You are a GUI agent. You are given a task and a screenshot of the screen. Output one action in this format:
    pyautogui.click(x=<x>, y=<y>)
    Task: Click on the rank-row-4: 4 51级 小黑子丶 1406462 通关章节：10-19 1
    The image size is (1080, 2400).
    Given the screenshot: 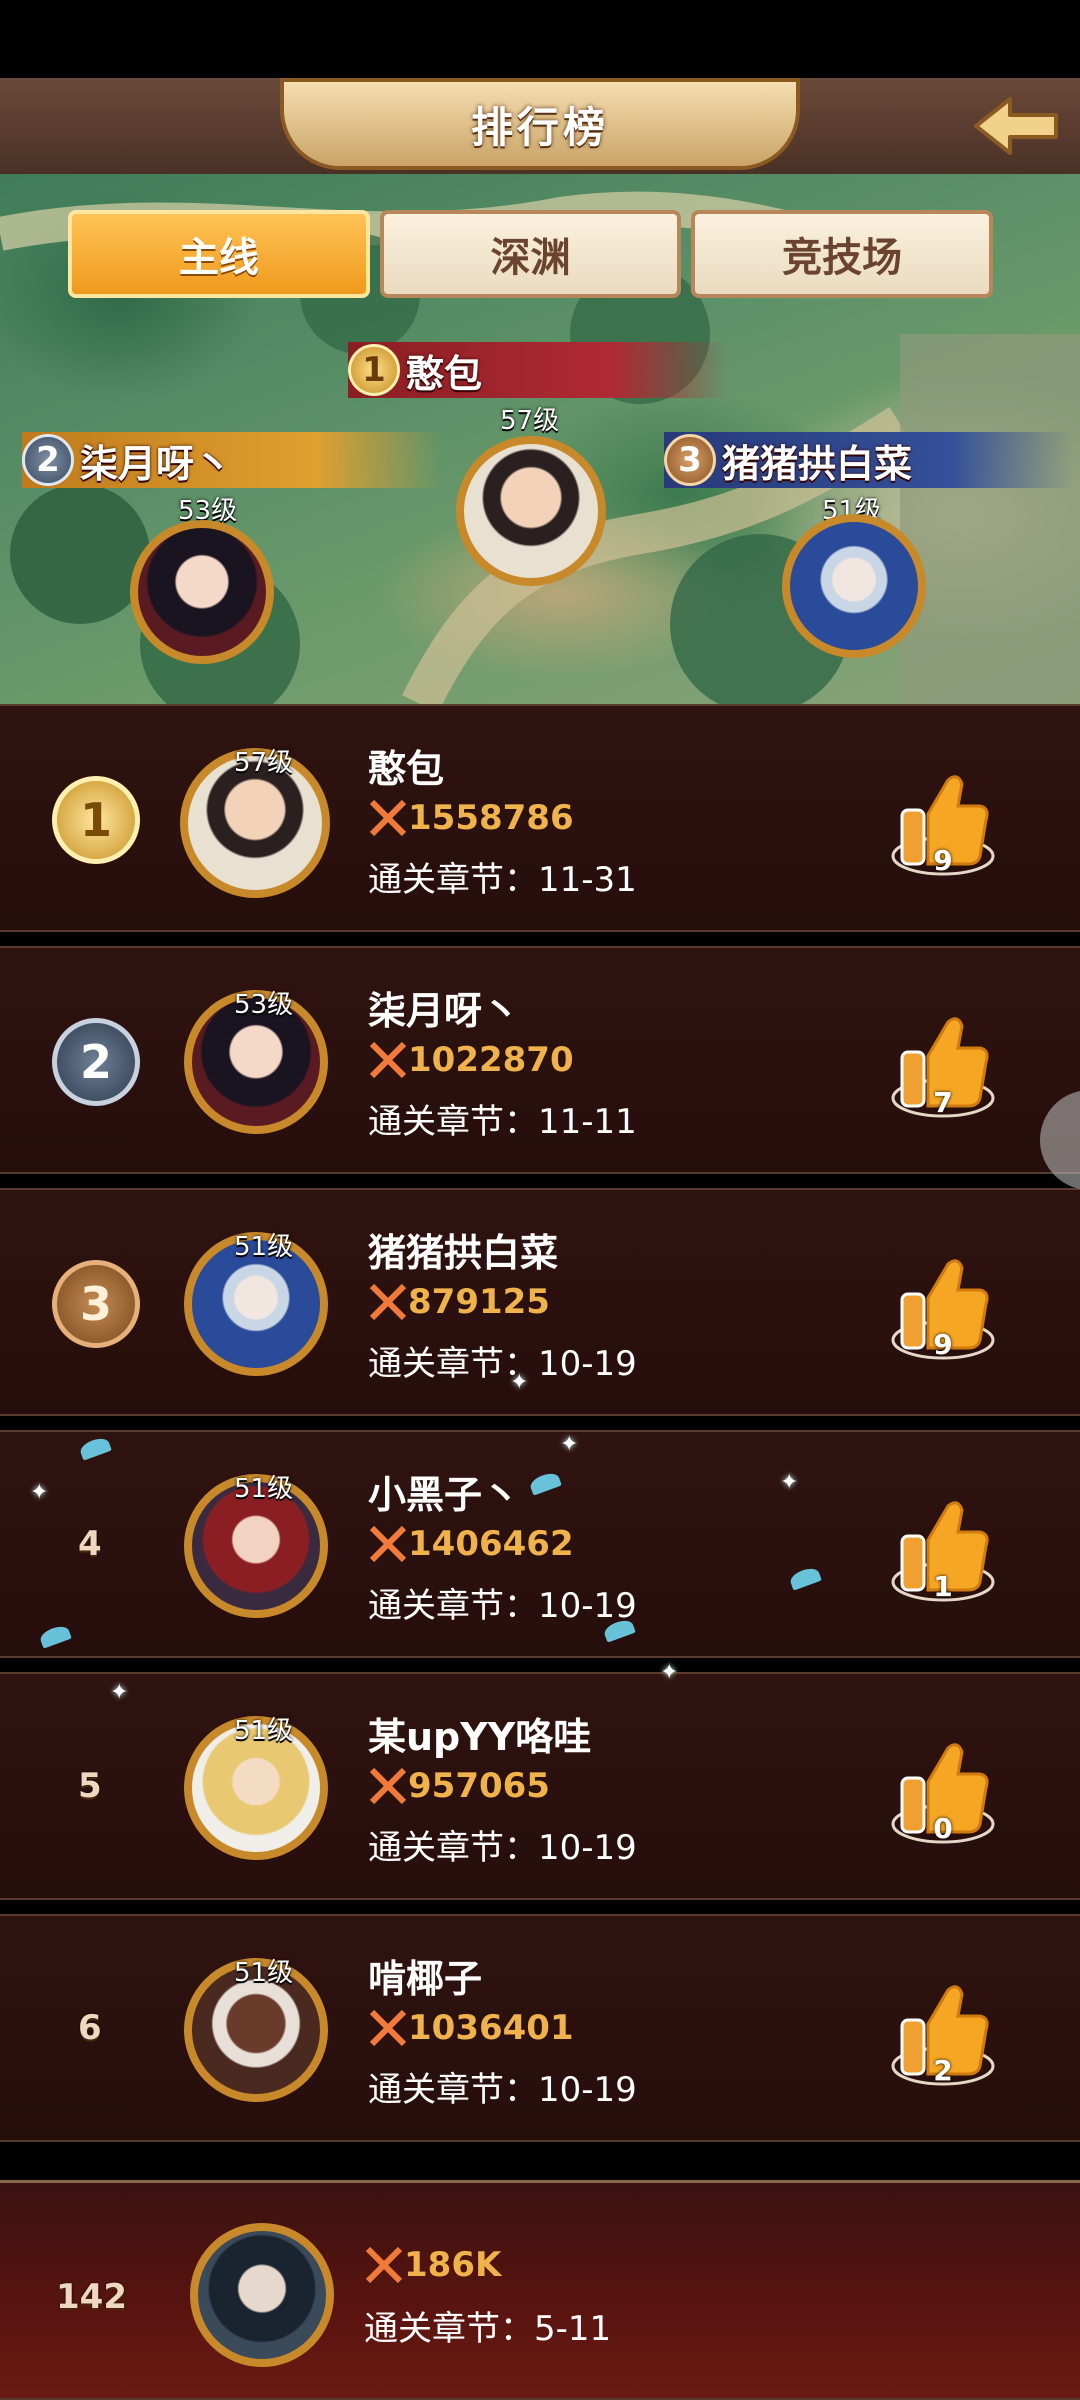 What is the action you would take?
    pyautogui.click(x=540, y=1544)
    